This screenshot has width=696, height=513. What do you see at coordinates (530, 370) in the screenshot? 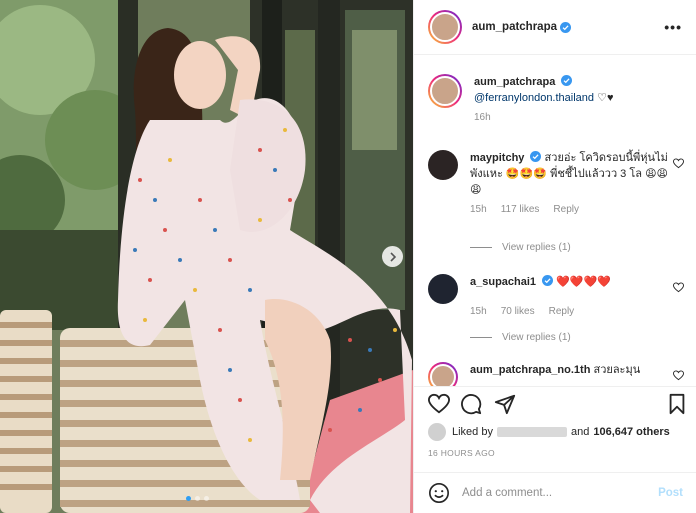
I see `comment-username: aum_patchrapa_no.1th` at bounding box center [530, 370].